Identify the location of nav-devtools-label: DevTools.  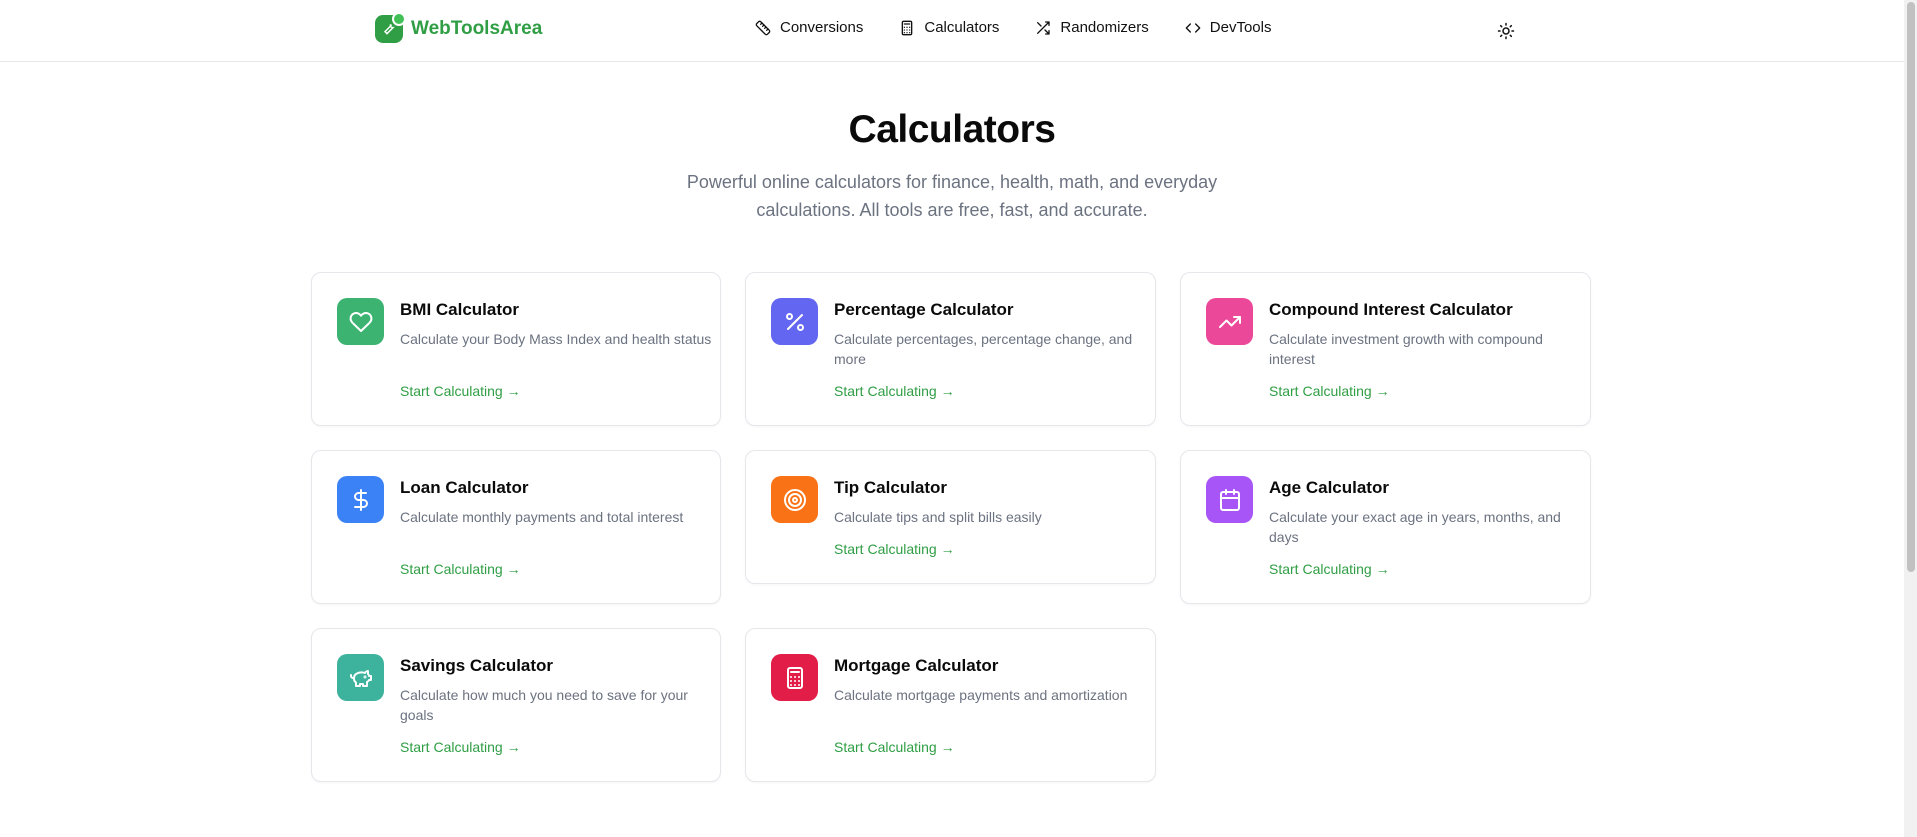
(1240, 27).